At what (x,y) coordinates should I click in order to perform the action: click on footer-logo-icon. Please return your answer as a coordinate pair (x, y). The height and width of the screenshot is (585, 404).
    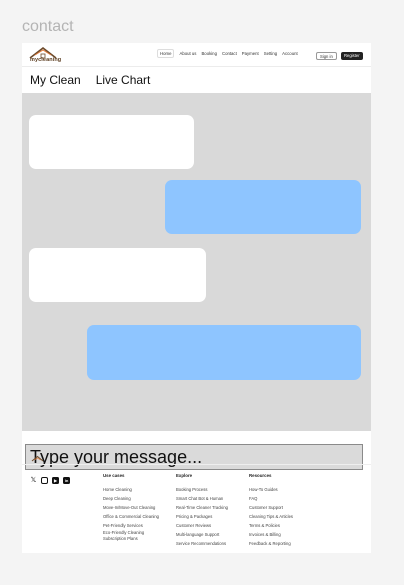
    Looking at the image, I should click on (37, 459).